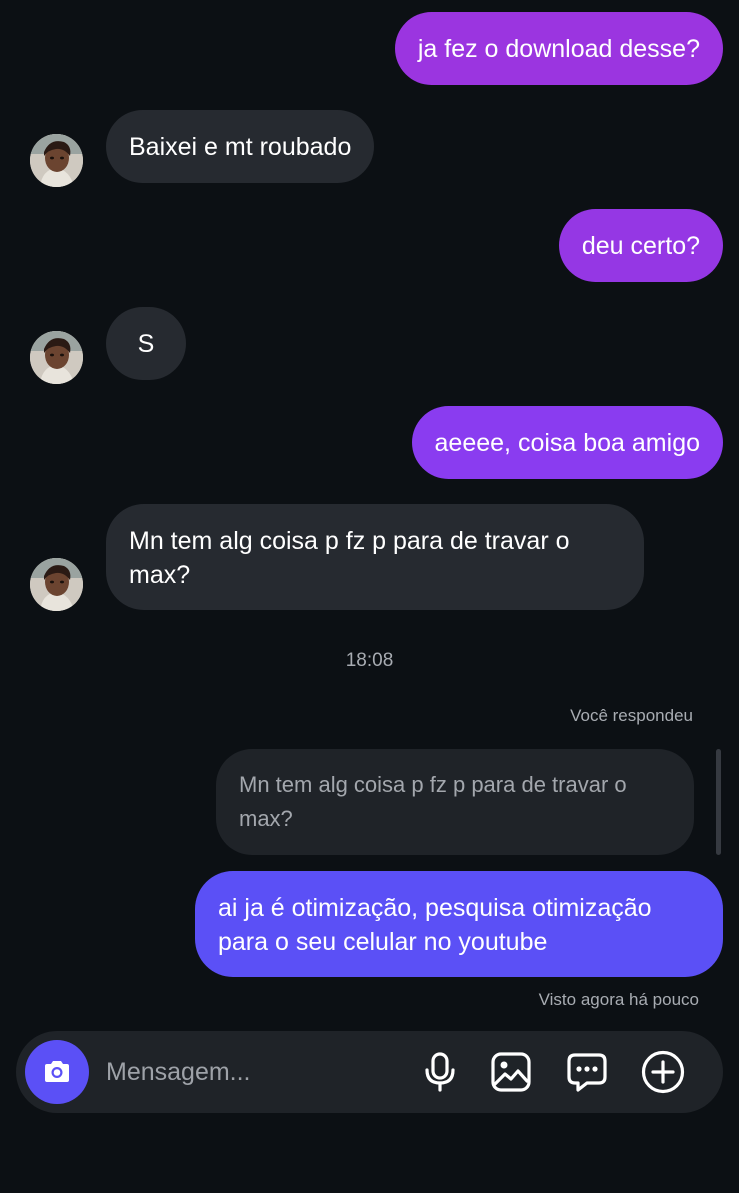 This screenshot has width=739, height=1193. I want to click on incoming-message: S, so click(146, 343).